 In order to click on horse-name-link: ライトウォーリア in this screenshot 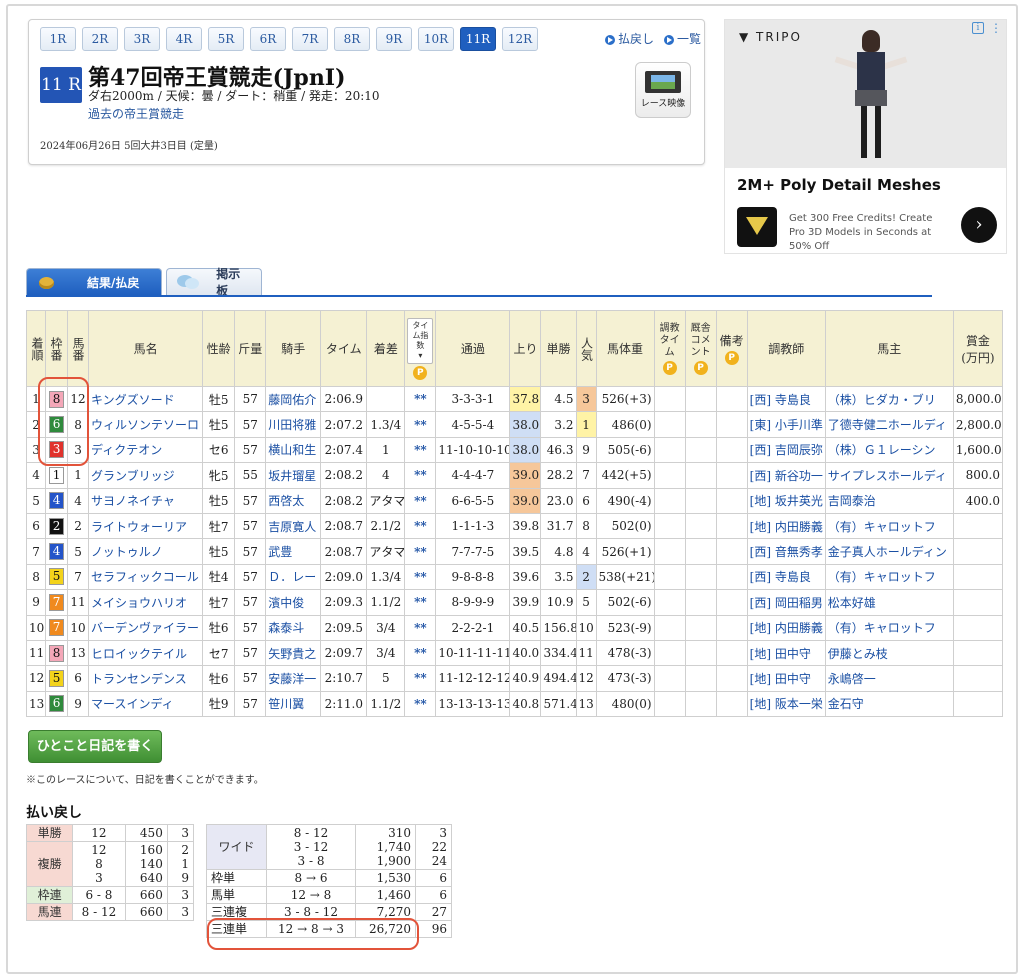, I will do `click(146, 526)`.